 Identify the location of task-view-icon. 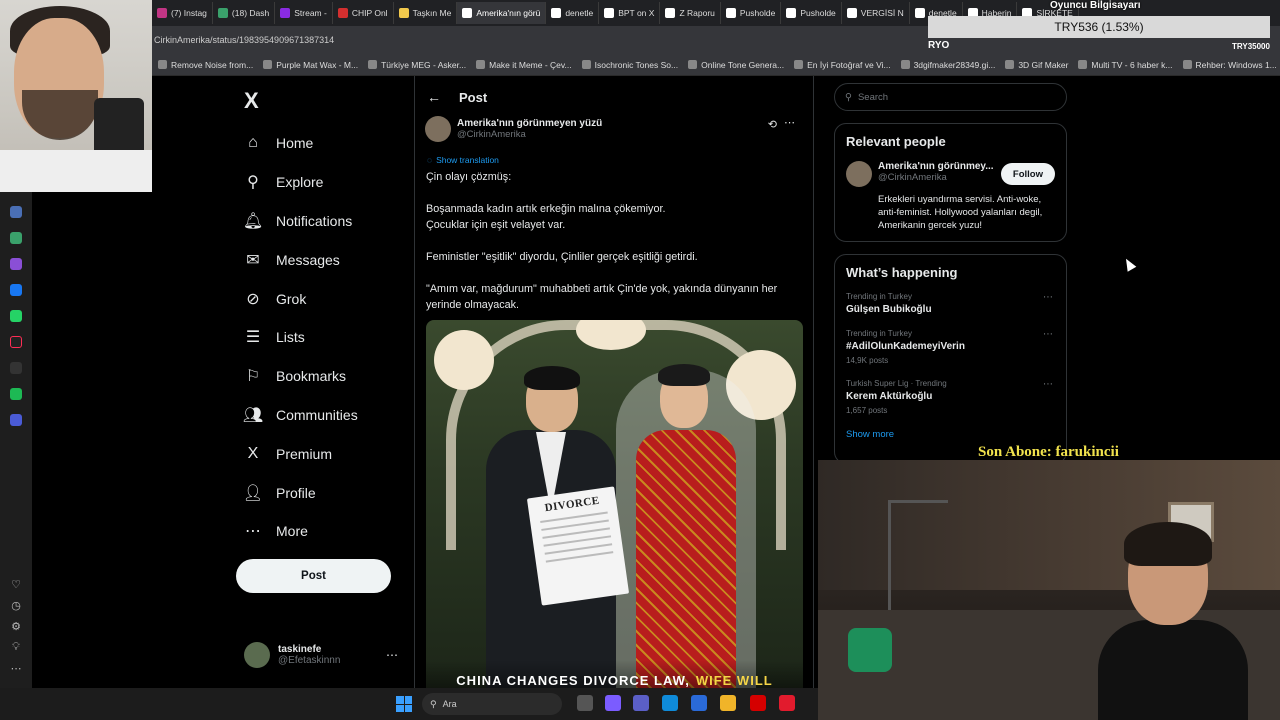
(585, 703).